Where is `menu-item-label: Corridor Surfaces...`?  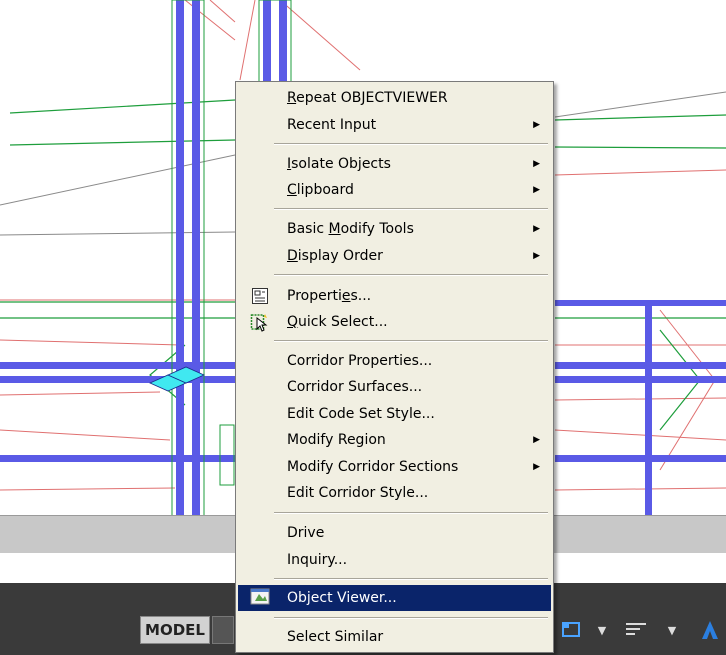 menu-item-label: Corridor Surfaces... is located at coordinates (355, 387).